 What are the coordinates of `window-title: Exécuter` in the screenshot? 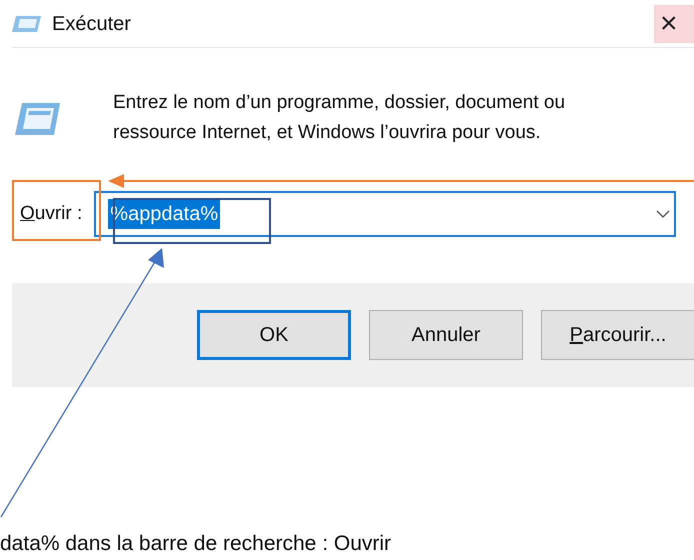 It's located at (91, 24).